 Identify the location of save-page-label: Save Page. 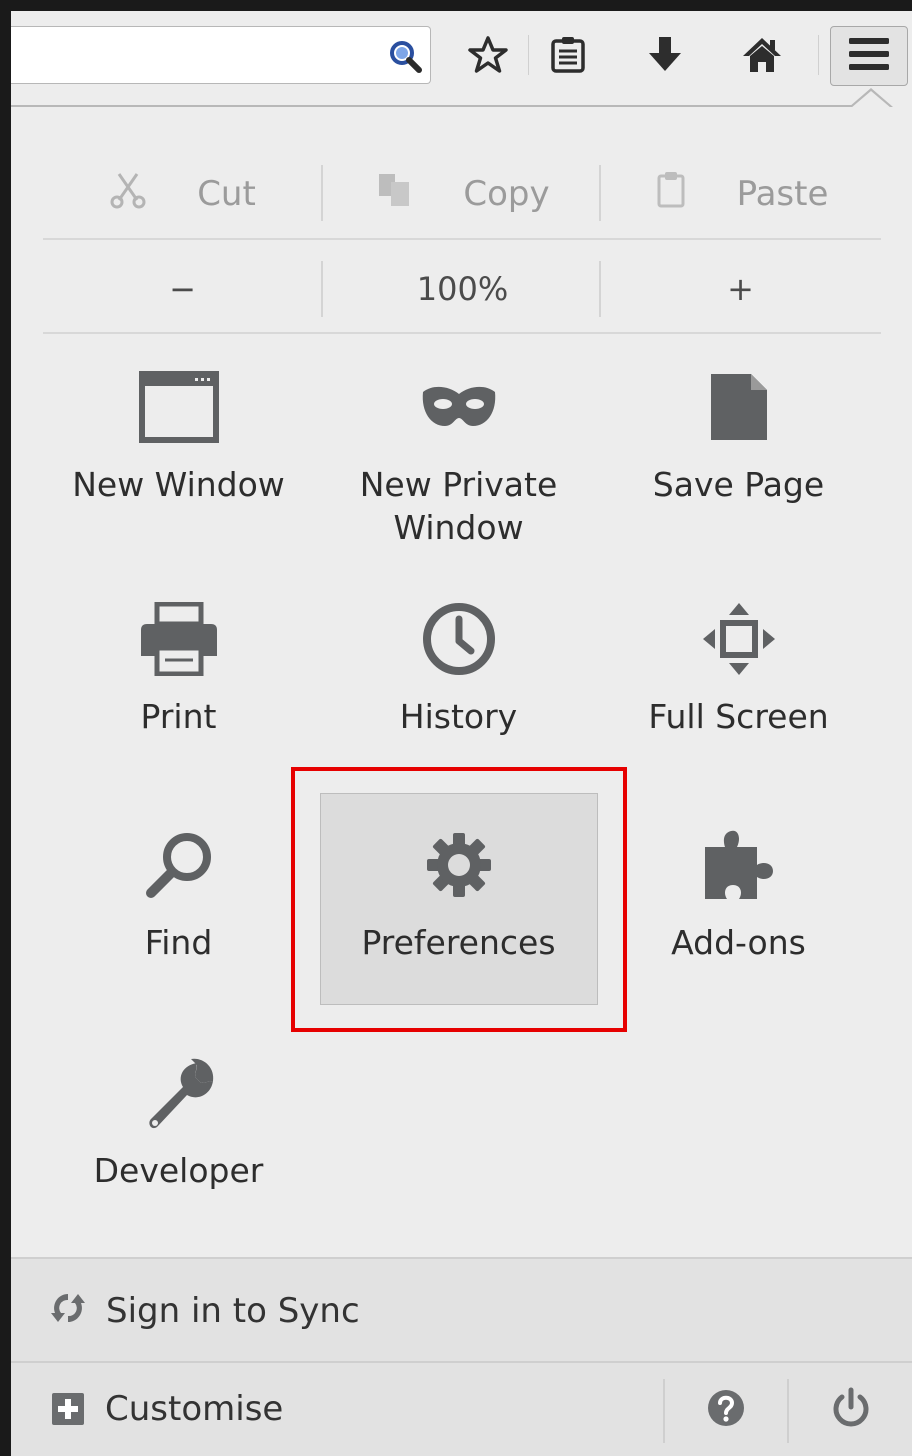
(738, 484).